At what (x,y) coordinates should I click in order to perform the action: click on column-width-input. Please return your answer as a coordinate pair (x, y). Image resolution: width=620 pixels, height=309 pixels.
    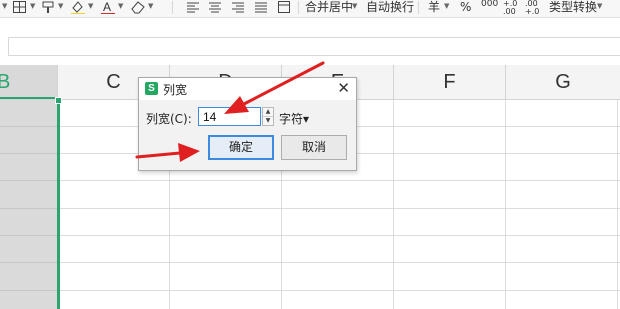
    Looking at the image, I should click on (229, 116).